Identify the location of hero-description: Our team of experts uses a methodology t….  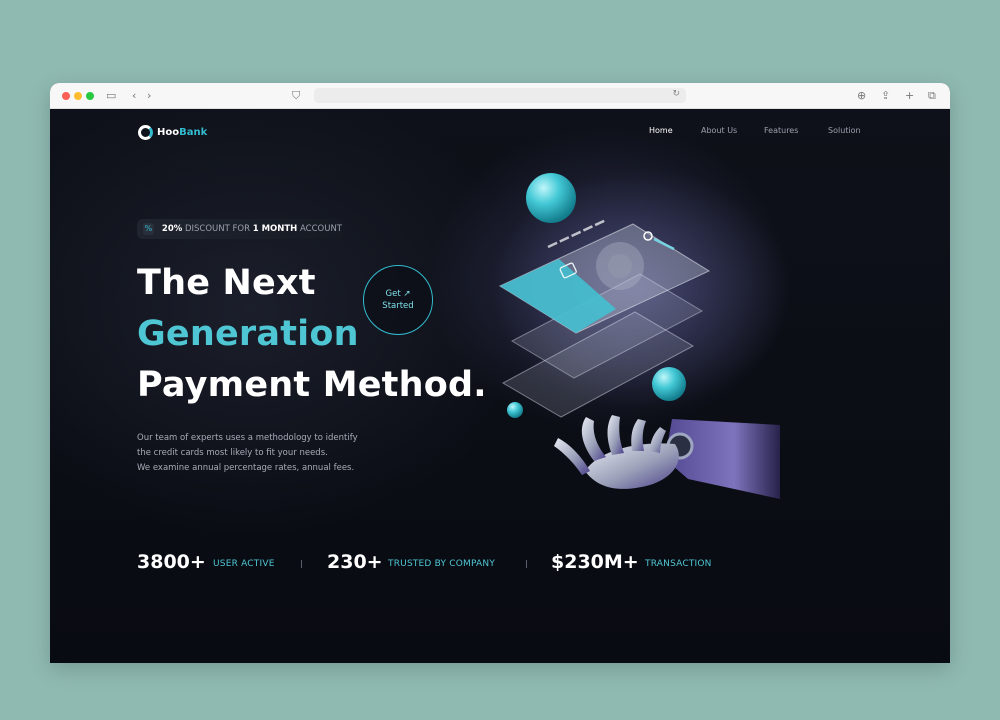
(247, 453).